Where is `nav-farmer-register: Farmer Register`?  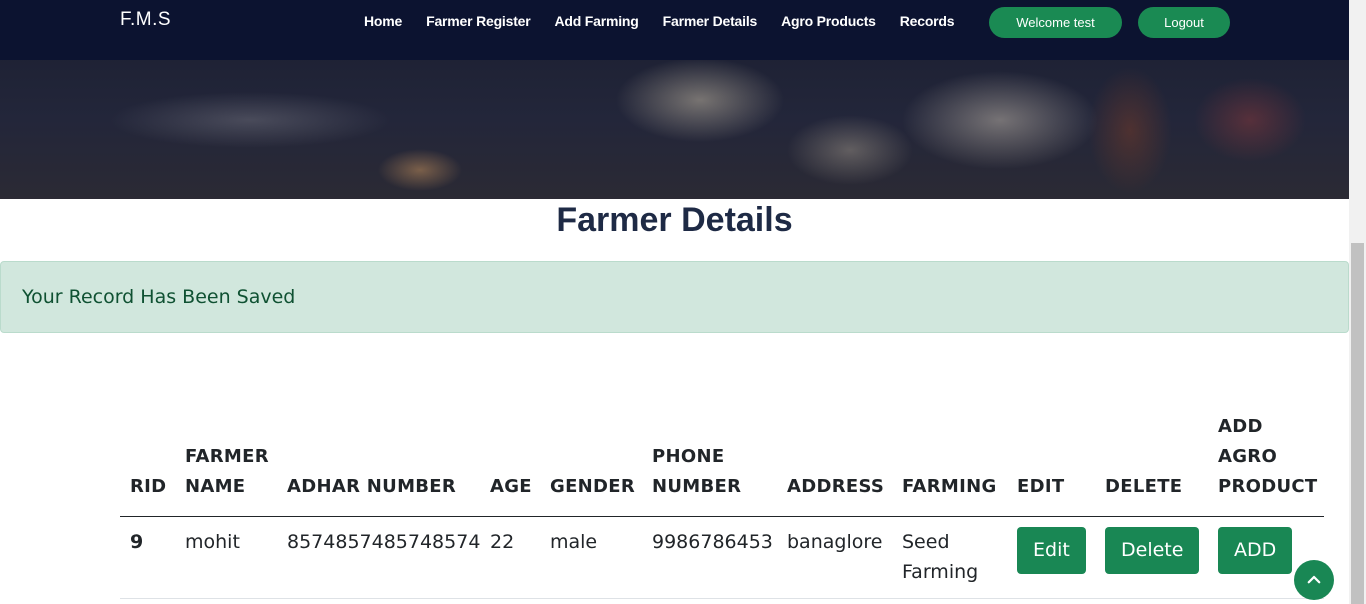
nav-farmer-register: Farmer Register is located at coordinates (478, 21).